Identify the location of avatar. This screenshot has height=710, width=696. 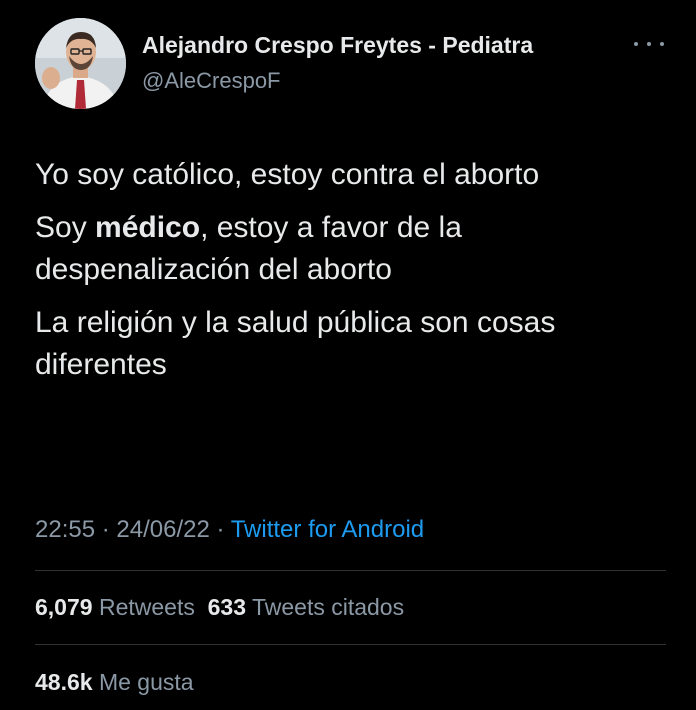
(80, 63).